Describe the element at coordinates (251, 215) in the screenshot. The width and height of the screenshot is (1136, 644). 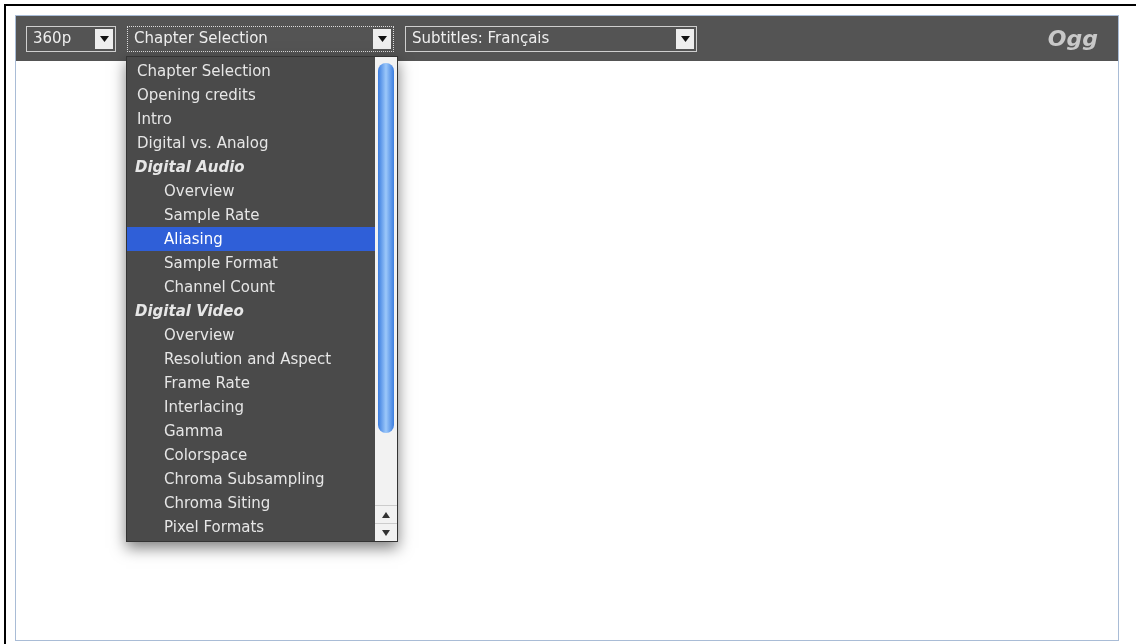
I see `menu-item: Sample Rate` at that location.